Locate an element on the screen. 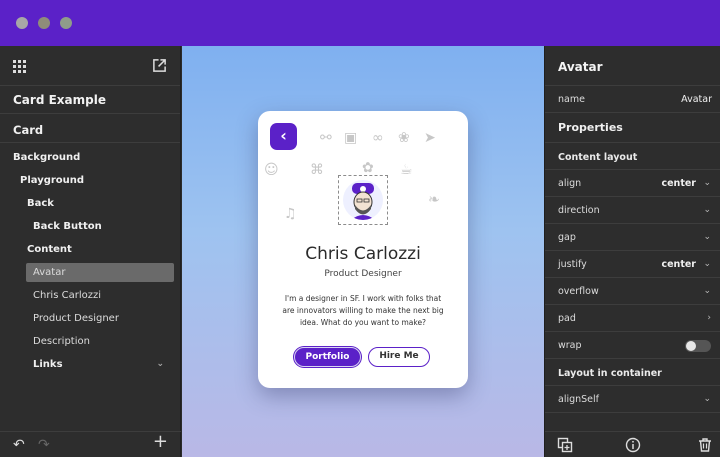 This screenshot has width=720, height=457. add-icon: + is located at coordinates (160, 442).